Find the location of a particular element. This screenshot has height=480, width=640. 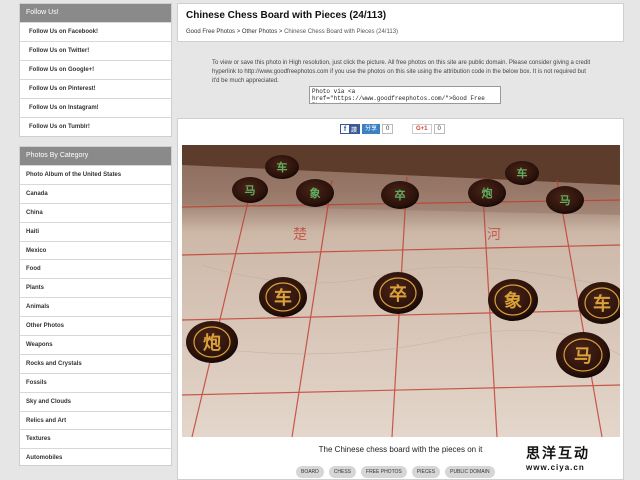

category-link: Fossils is located at coordinates (95, 382).